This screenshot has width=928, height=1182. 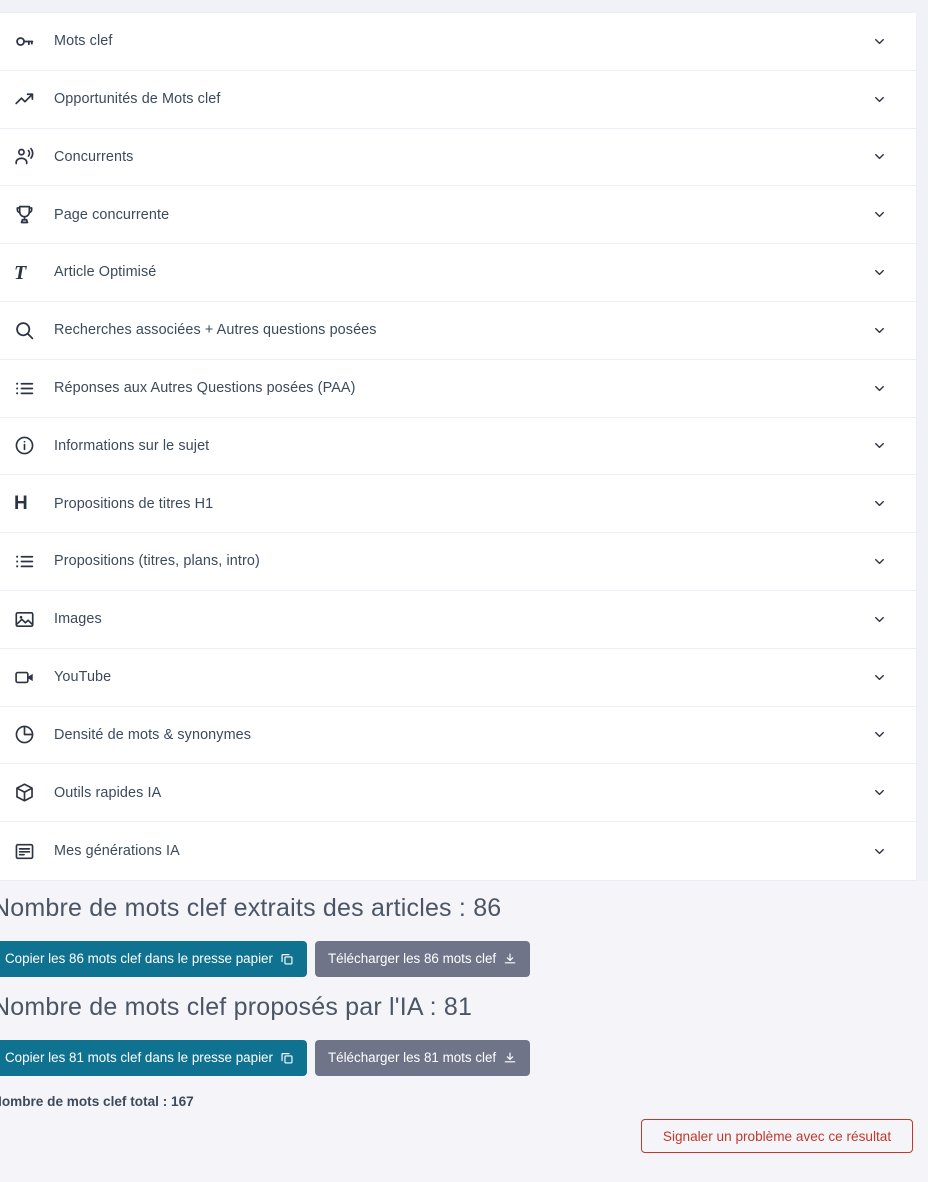 What do you see at coordinates (78, 619) in the screenshot?
I see `accordion-item-label: Images` at bounding box center [78, 619].